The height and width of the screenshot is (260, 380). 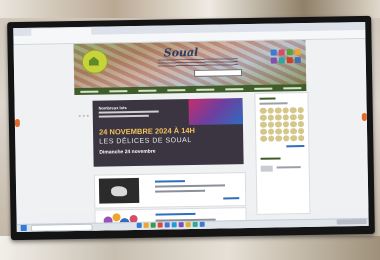 What do you see at coordinates (190, 248) in the screenshot?
I see `background-bottom` at bounding box center [190, 248].